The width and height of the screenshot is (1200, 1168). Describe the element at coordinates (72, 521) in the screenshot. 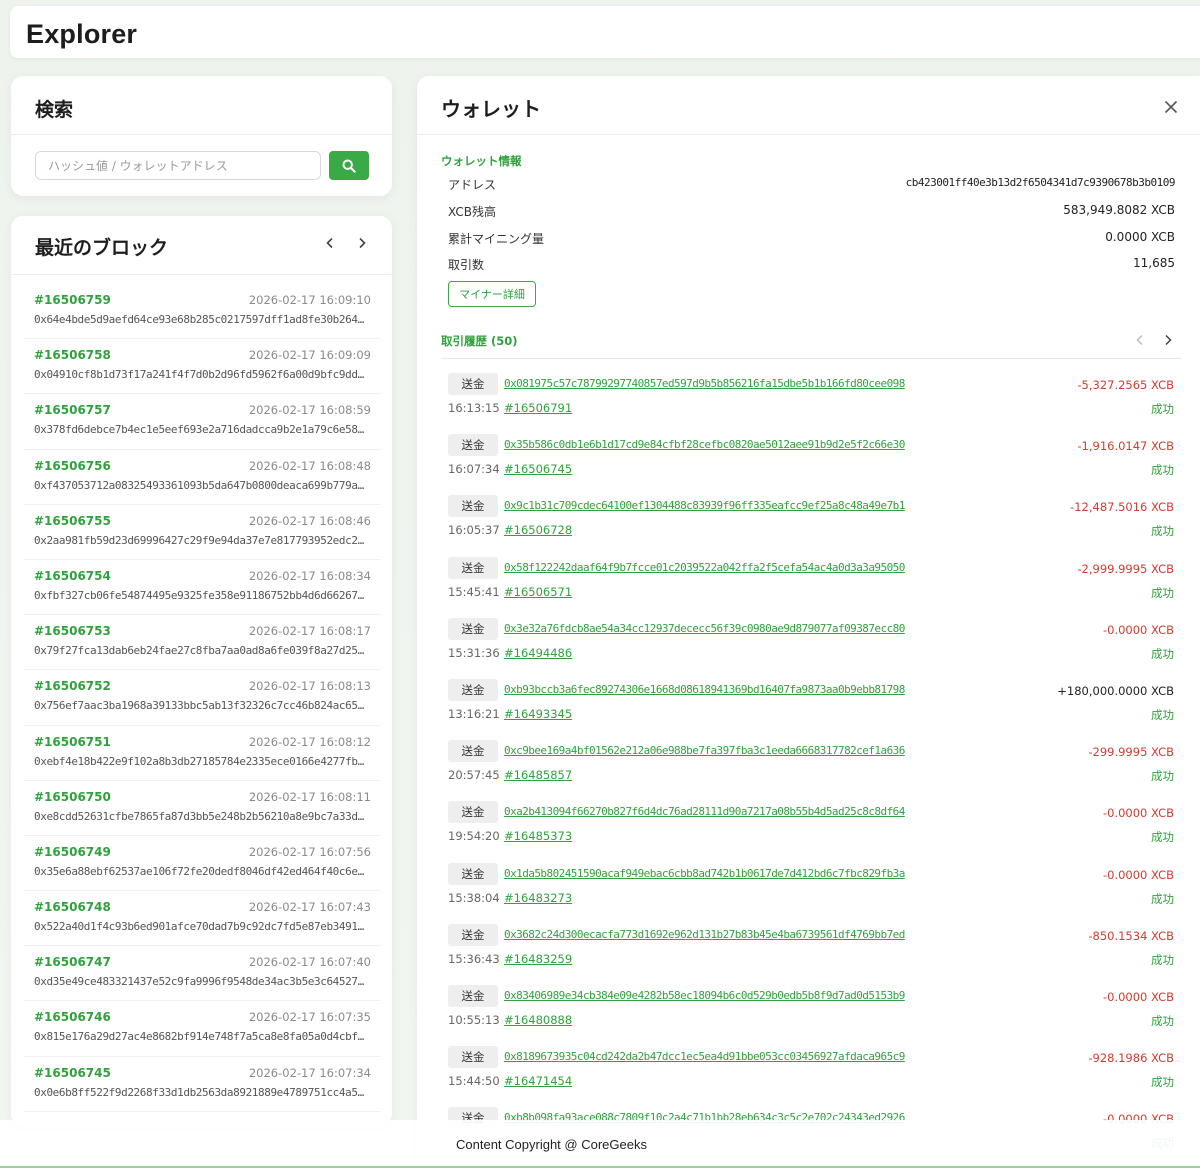

I see `block-number: #16506755` at that location.